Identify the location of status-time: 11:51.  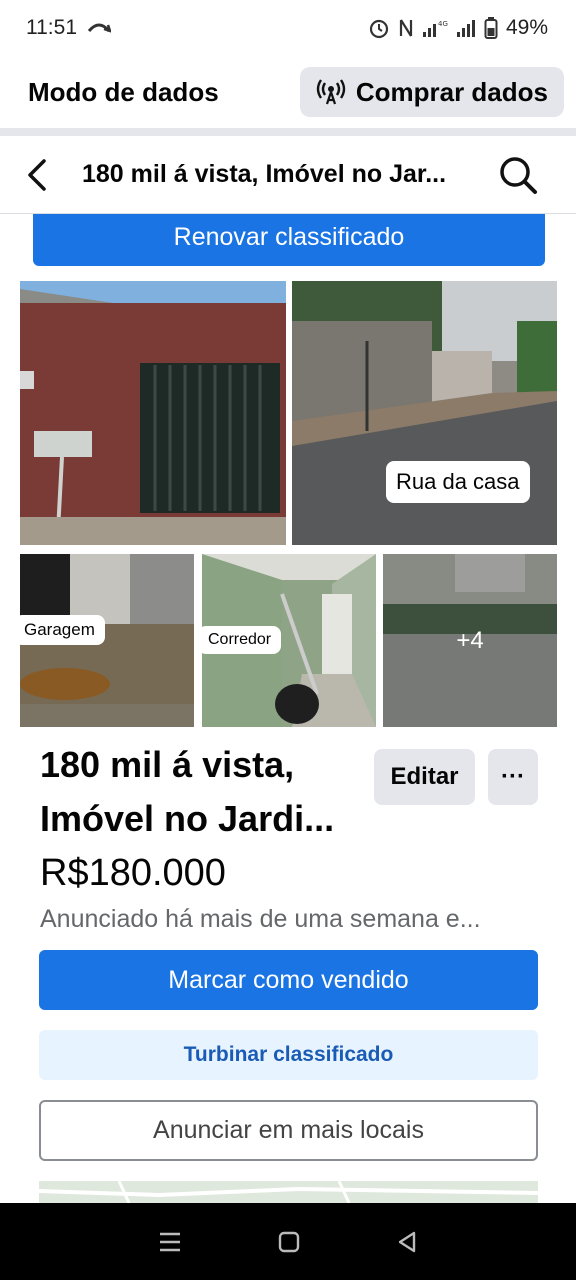
(51, 27).